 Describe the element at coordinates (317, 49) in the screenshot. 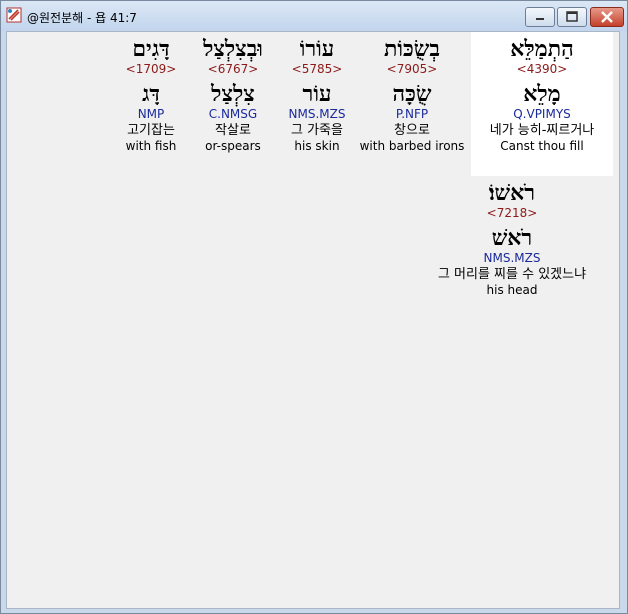

I see `hebrew-word: עוֹרוֹ` at that location.